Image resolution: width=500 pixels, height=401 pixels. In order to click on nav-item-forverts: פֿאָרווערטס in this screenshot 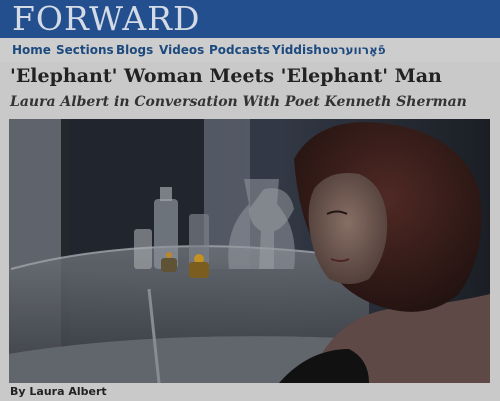, I will do `click(354, 50)`.